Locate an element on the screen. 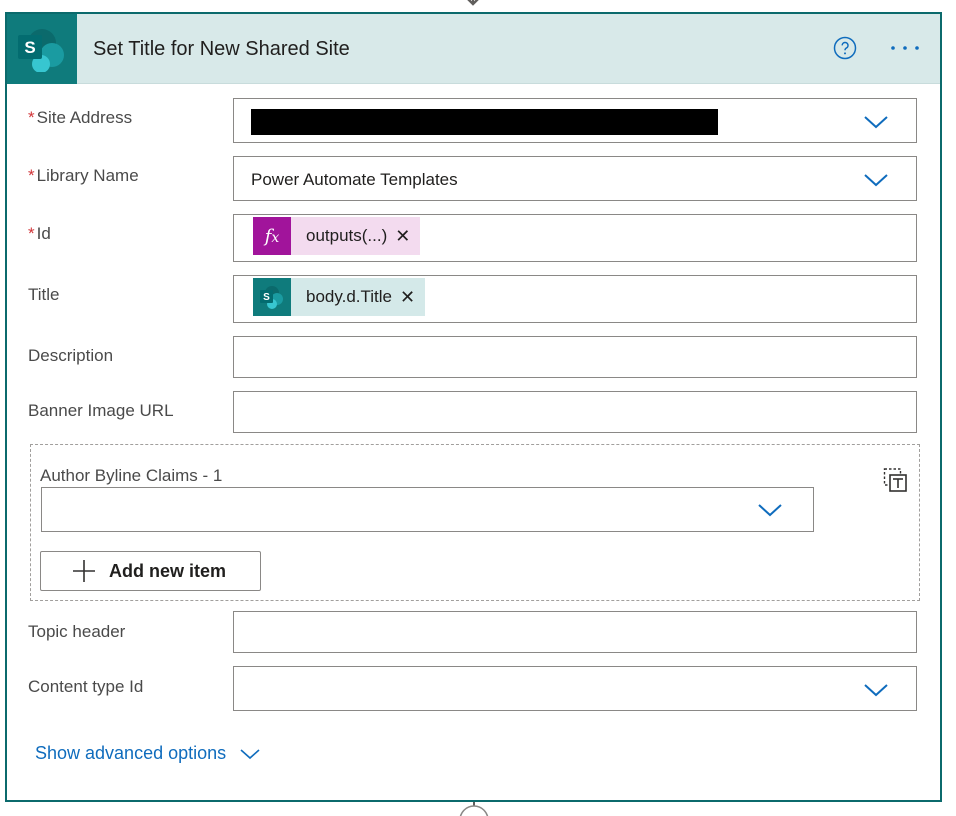 This screenshot has height=816, width=956. id-token-label: outputs(...) is located at coordinates (347, 235).